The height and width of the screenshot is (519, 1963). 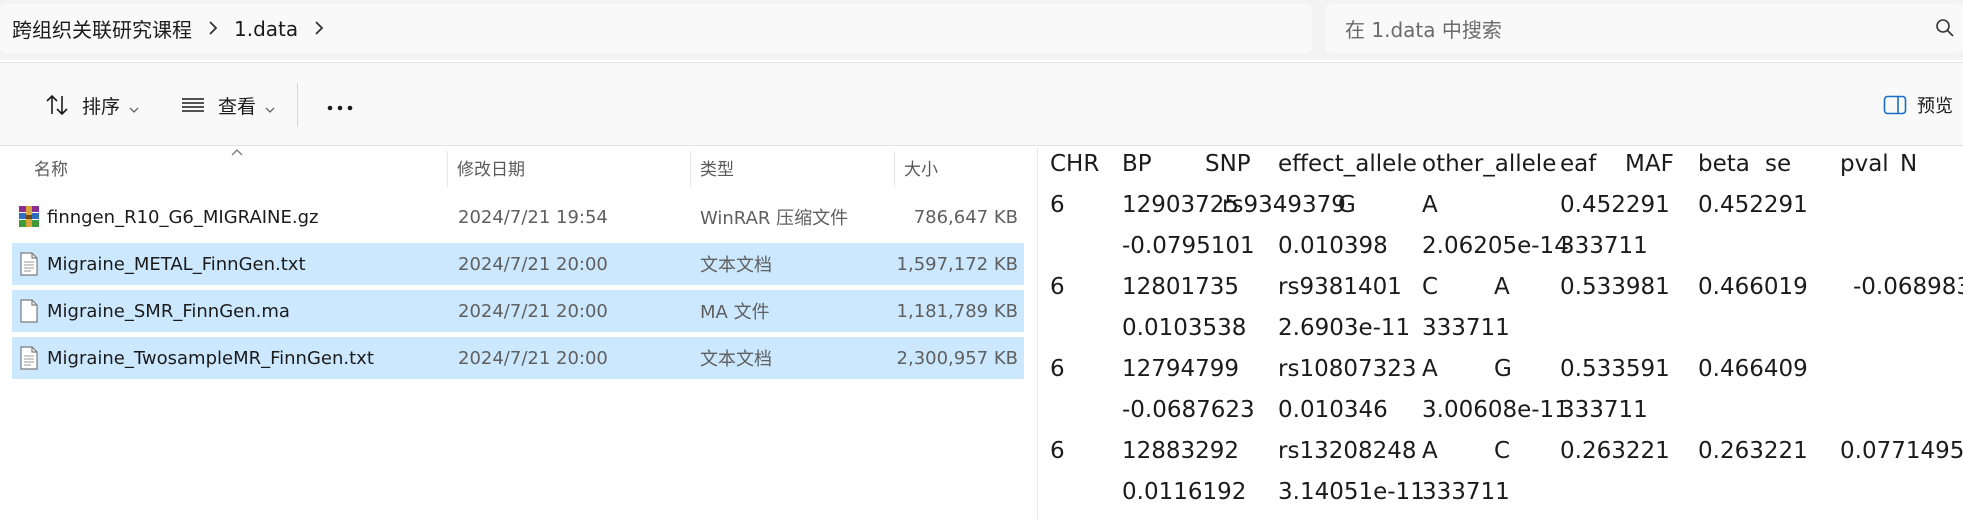 What do you see at coordinates (1895, 105) in the screenshot?
I see `preview-pane-icon` at bounding box center [1895, 105].